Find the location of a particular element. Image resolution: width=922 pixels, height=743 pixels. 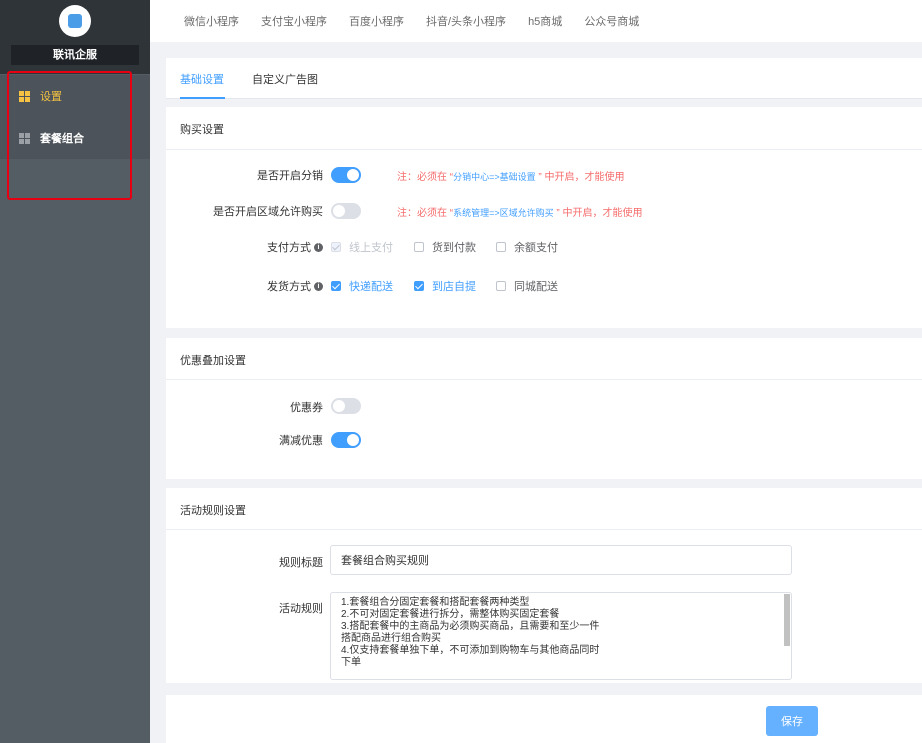

brand-name: 联讯企服 is located at coordinates (75, 55).